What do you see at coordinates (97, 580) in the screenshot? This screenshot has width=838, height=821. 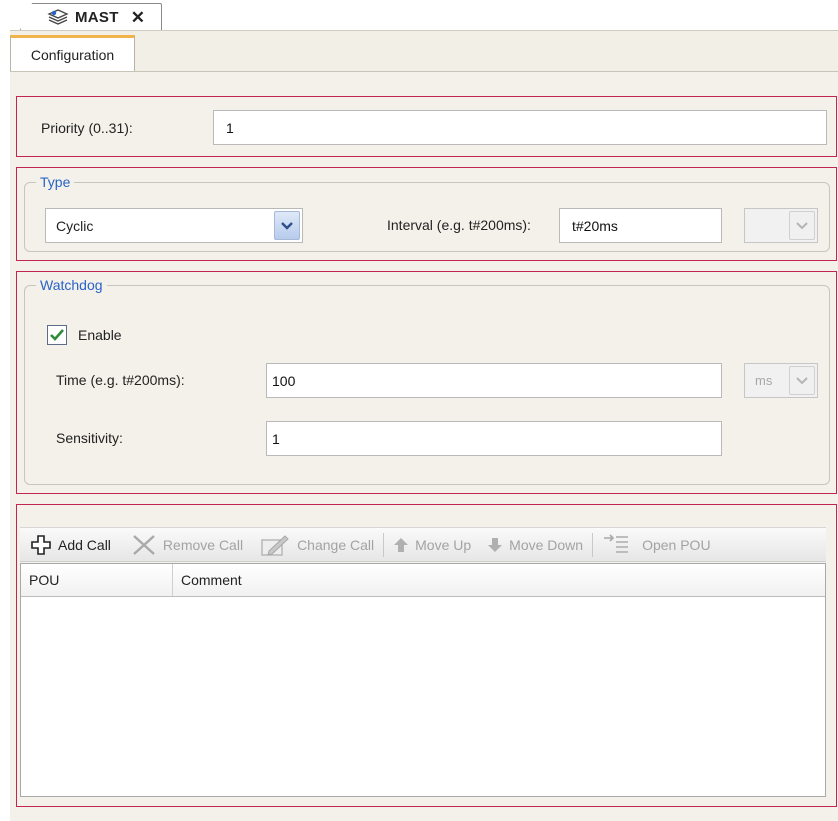 I see `column-header-pou: POU` at bounding box center [97, 580].